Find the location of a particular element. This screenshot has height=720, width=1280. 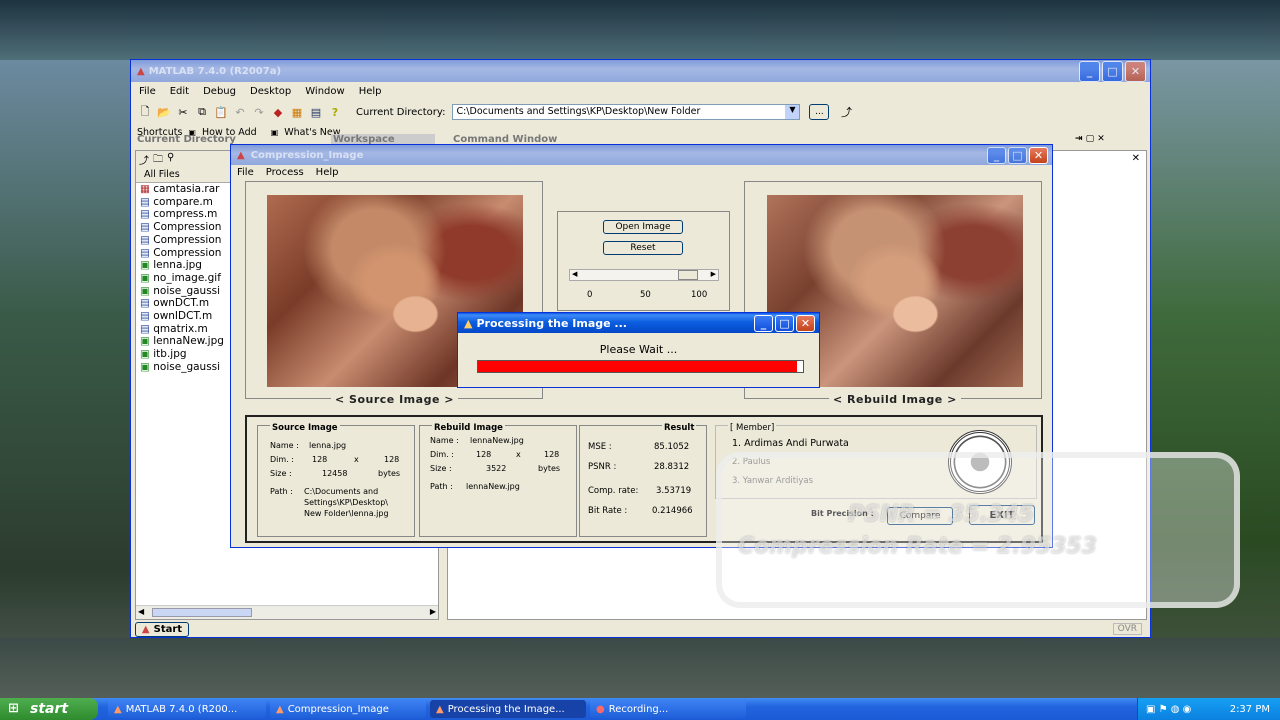

result-header: Result is located at coordinates (679, 428).